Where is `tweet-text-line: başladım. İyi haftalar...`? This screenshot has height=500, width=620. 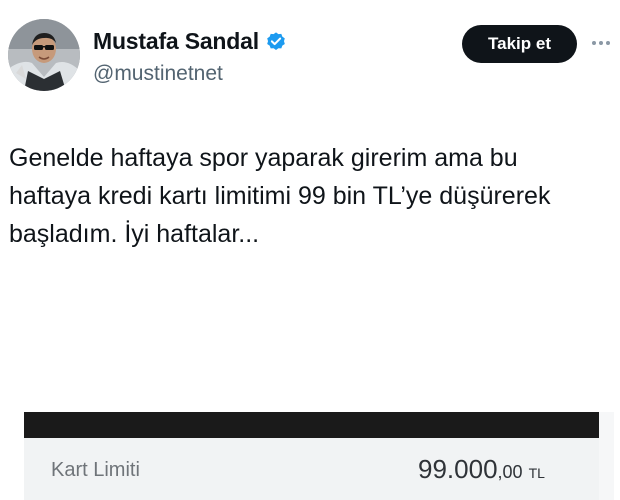 tweet-text-line: başladım. İyi haftalar... is located at coordinates (134, 234).